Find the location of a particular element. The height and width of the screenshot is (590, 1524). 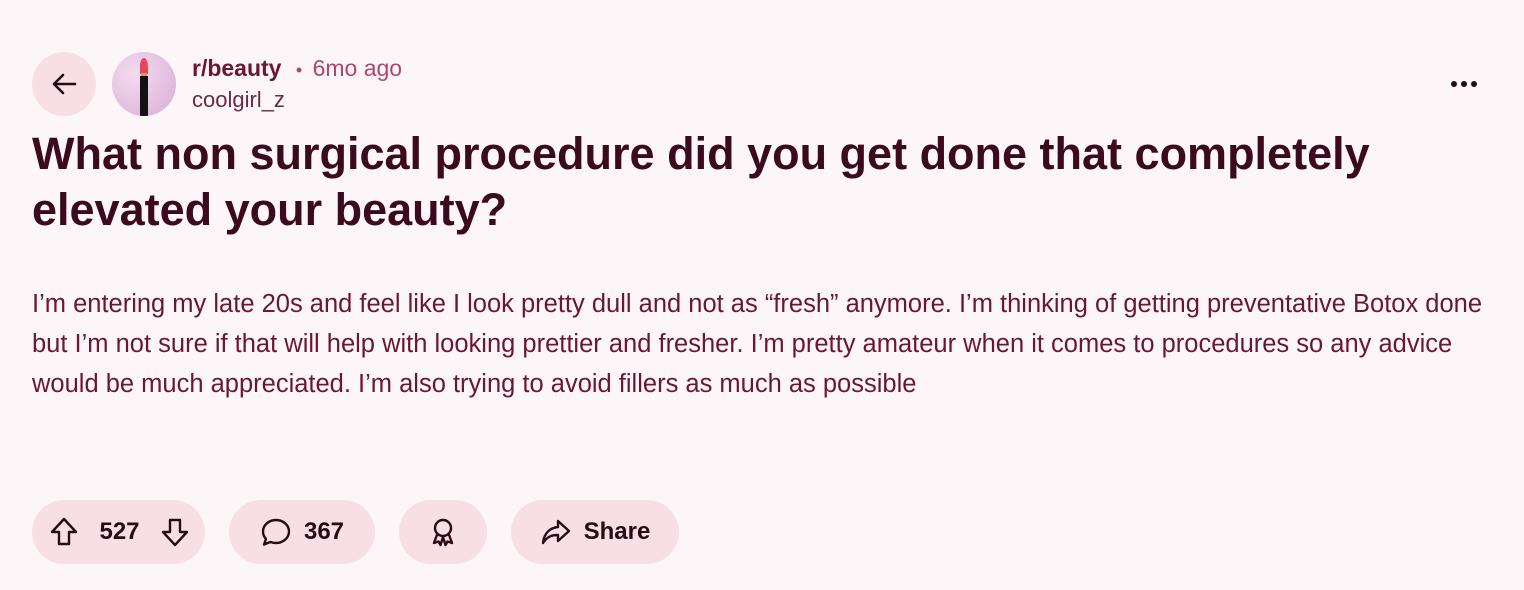

comments-button: 367 is located at coordinates (302, 532).